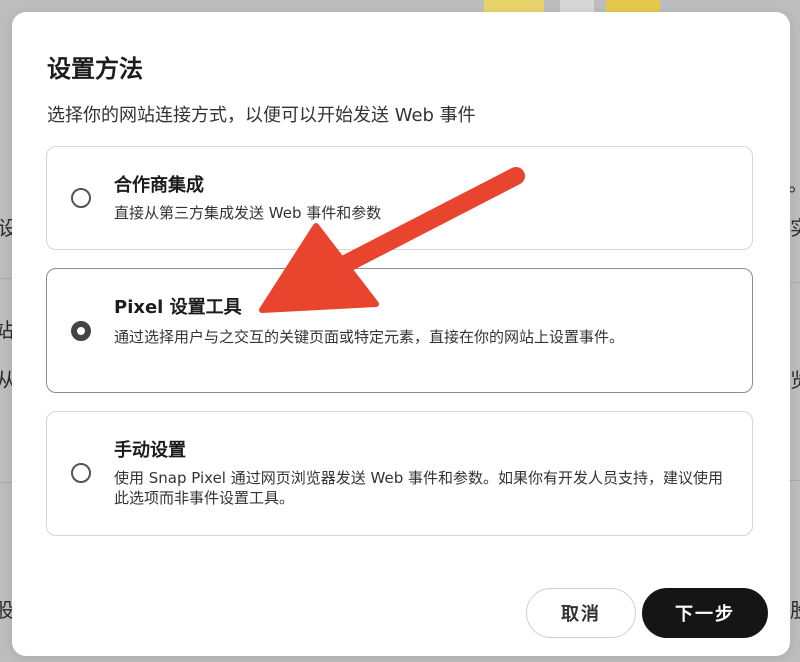  I want to click on radio-button-checked, so click(81, 331).